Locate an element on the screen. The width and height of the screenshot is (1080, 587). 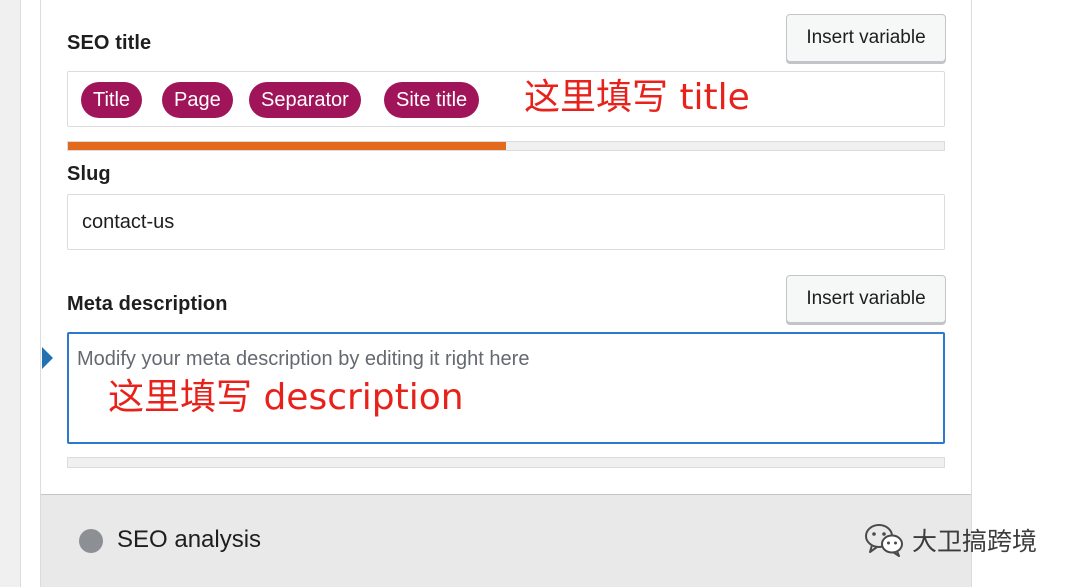
variable-pill-title: Title is located at coordinates (112, 100).